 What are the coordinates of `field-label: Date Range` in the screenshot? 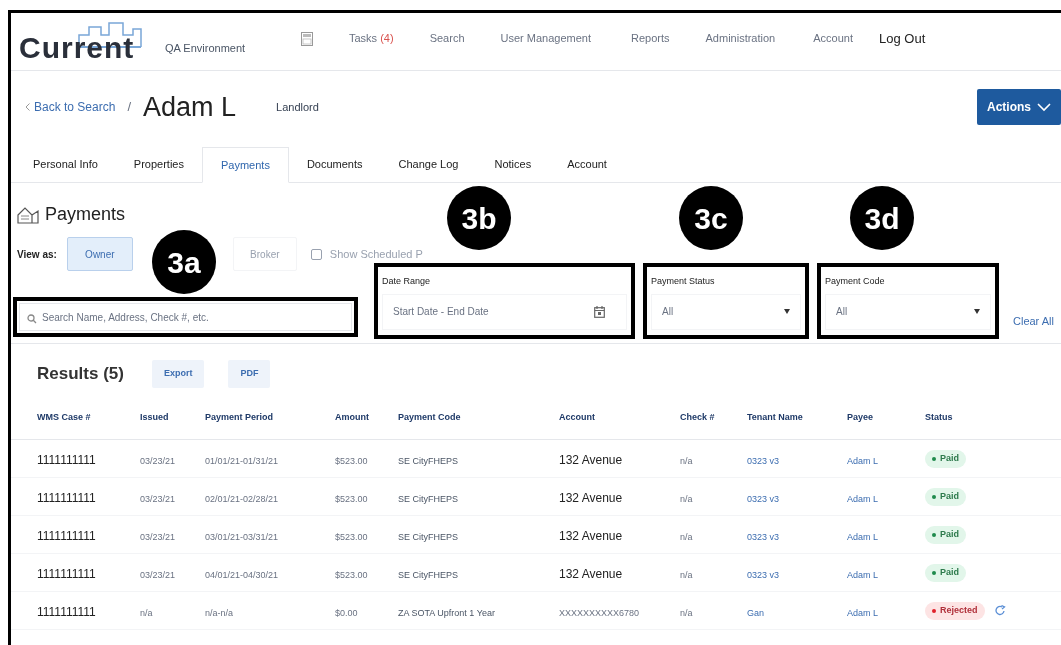 It's located at (406, 281).